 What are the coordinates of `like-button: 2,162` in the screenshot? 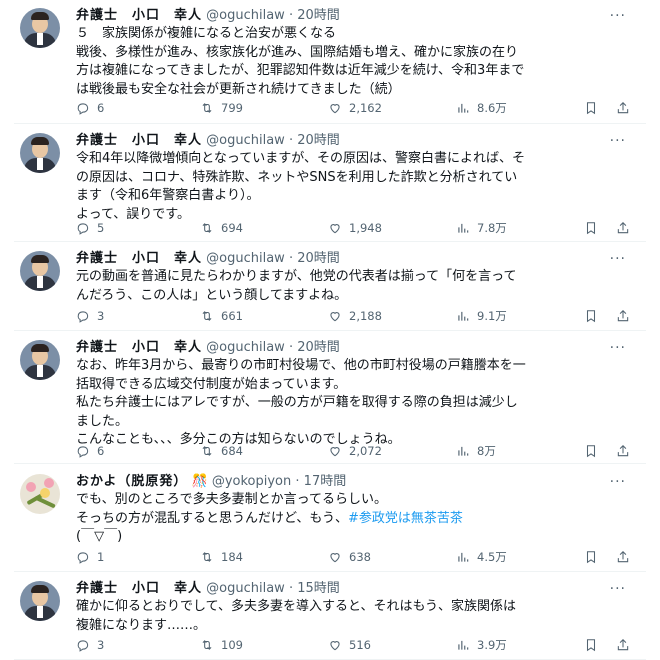 It's located at (355, 108).